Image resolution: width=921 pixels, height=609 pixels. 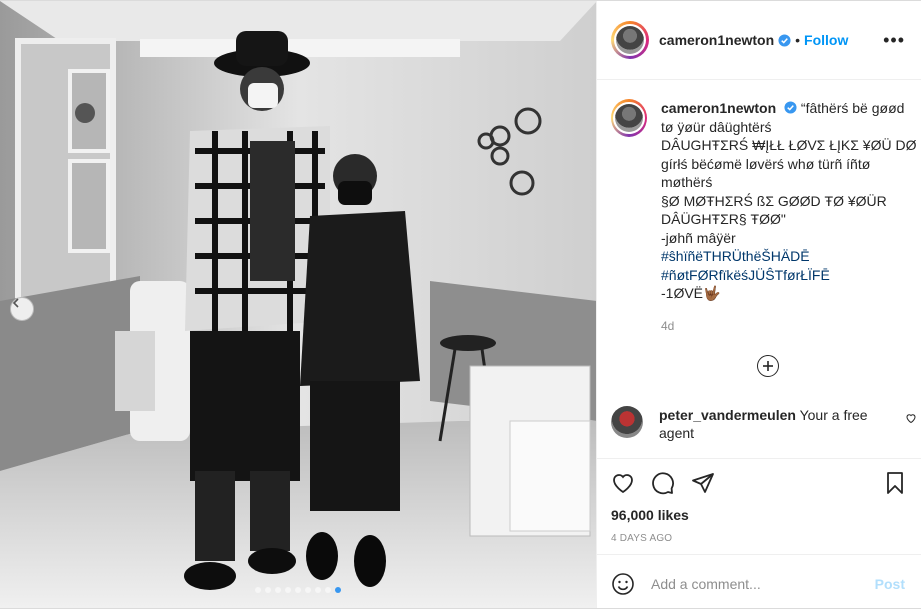 I want to click on comment-item: peter_vandermeulen Your a free agent, so click(x=764, y=424).